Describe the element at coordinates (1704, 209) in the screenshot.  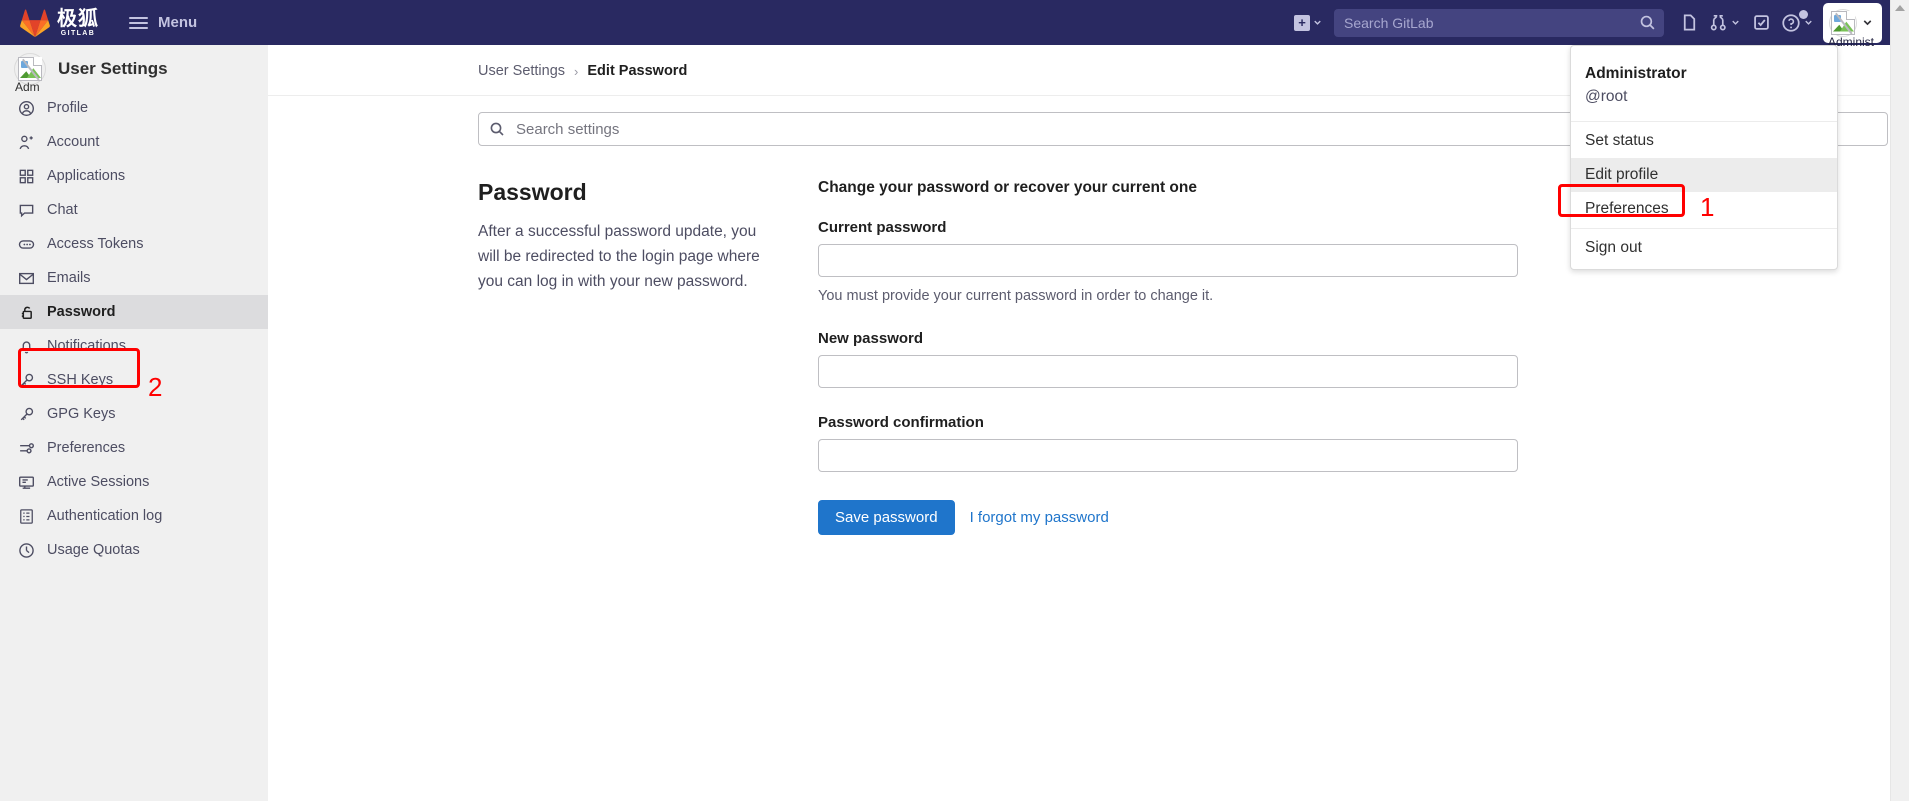
I see `menu-item-preferences: Preferences` at that location.